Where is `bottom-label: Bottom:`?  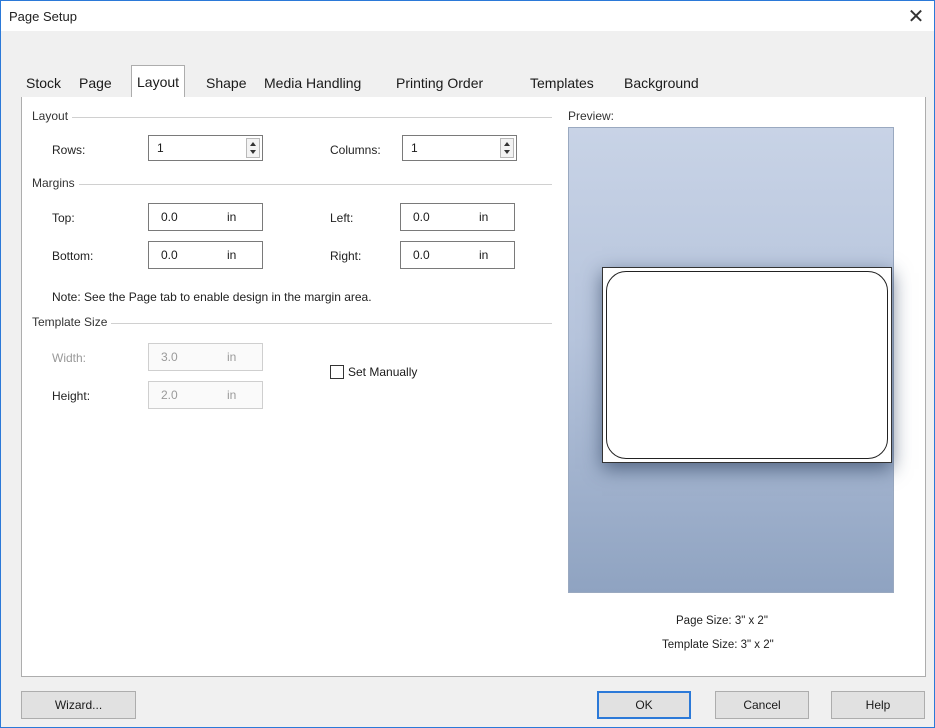
bottom-label: Bottom: is located at coordinates (73, 256).